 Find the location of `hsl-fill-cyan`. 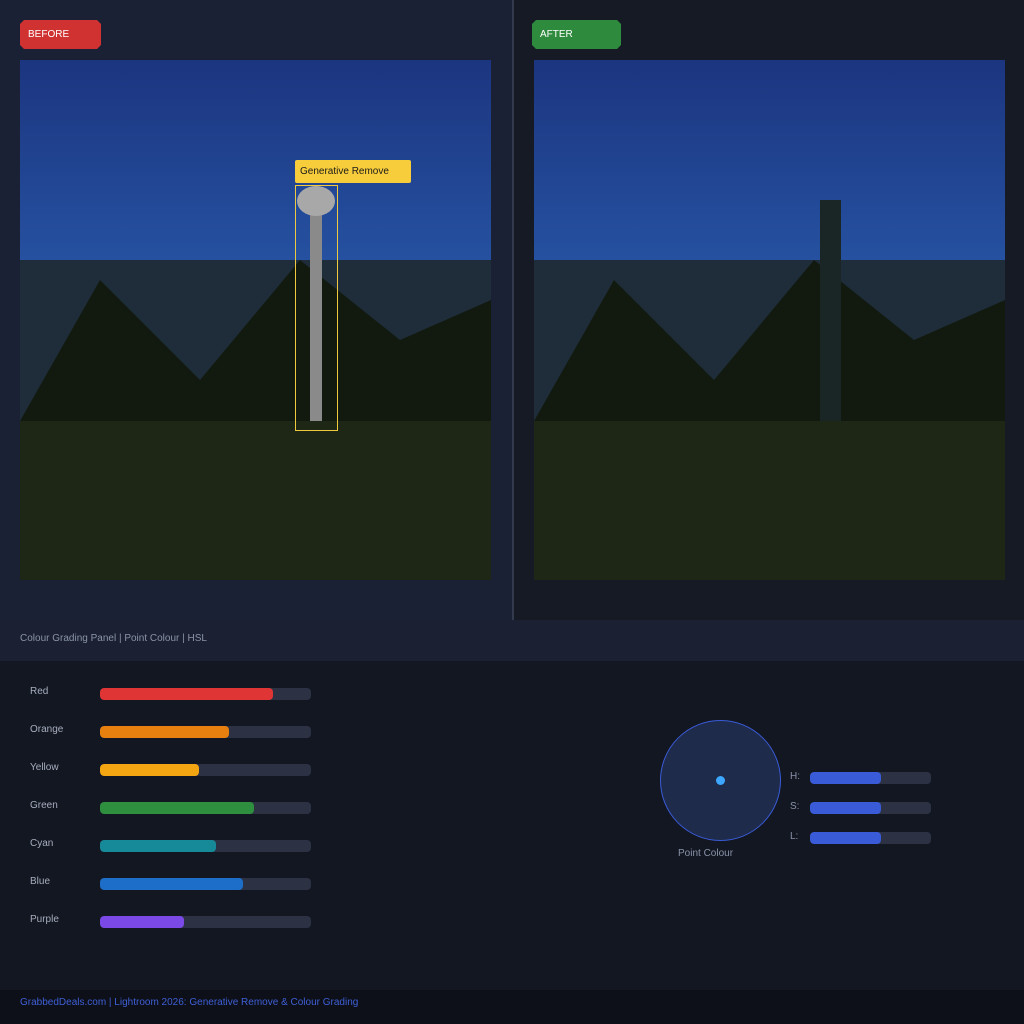

hsl-fill-cyan is located at coordinates (158, 846).